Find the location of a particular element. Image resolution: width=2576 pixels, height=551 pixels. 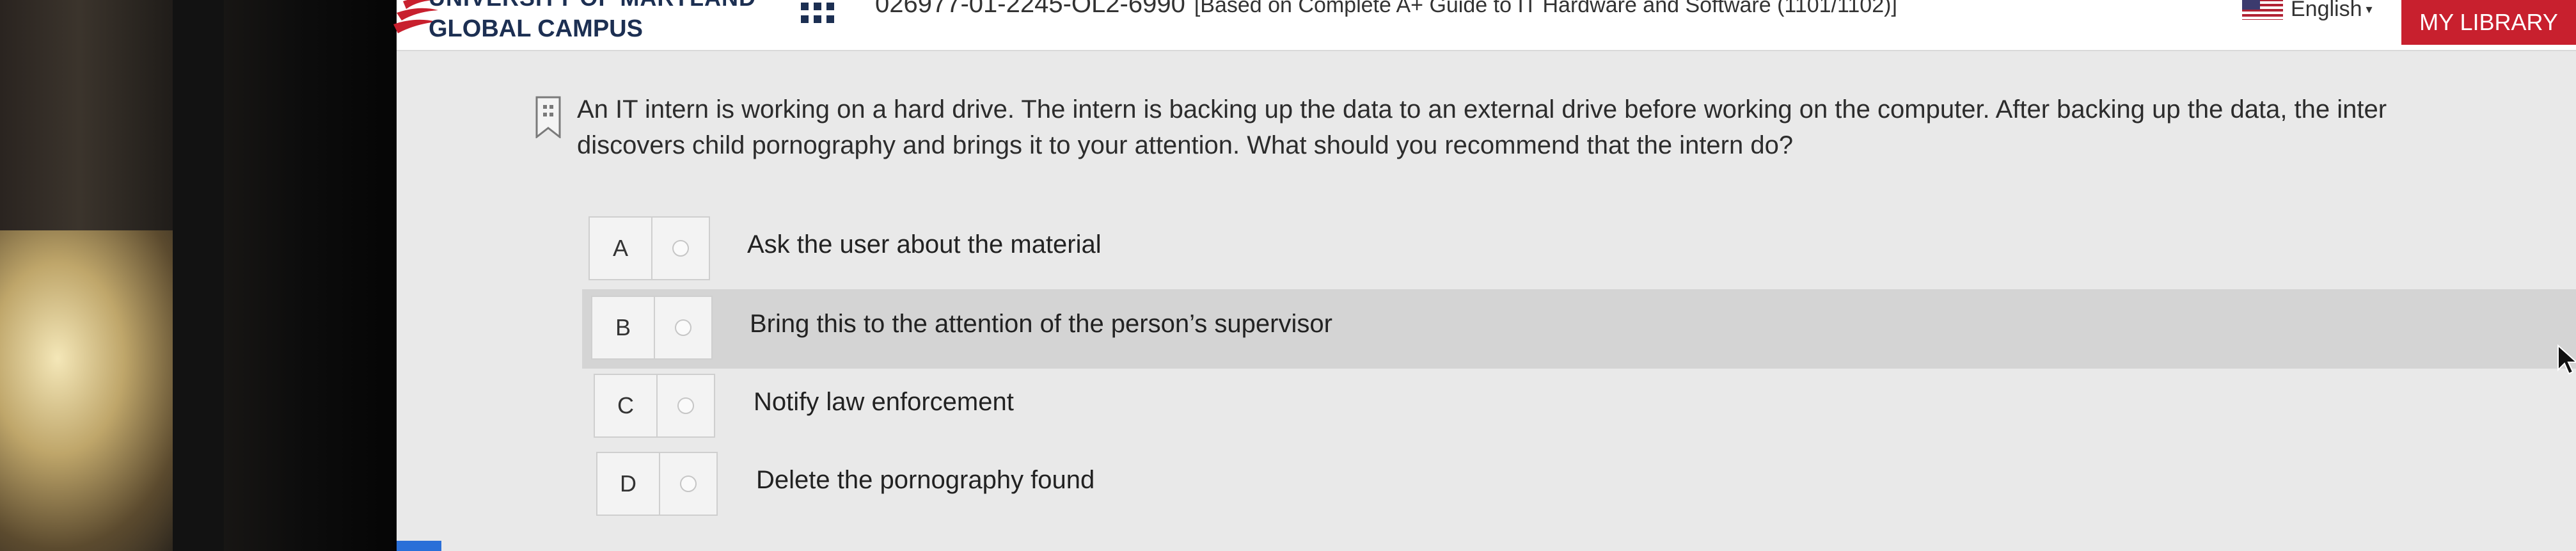

language-selector: English ▾ is located at coordinates (2307, 11).